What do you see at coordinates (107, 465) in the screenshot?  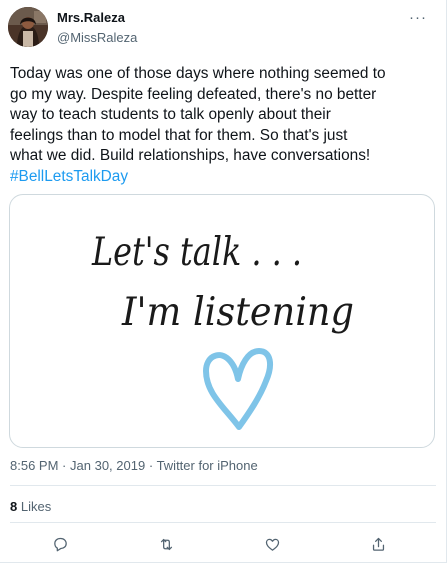 I see `tweet-date: Jan 30, 2019` at bounding box center [107, 465].